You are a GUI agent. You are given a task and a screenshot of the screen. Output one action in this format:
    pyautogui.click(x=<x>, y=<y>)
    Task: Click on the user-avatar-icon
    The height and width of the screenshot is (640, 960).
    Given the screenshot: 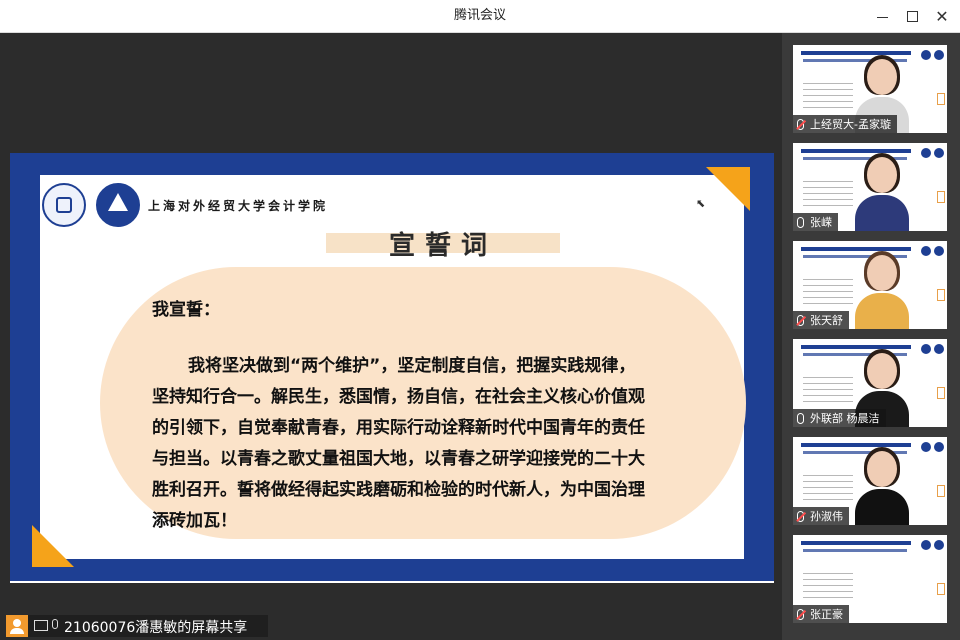 What is the action you would take?
    pyautogui.click(x=17, y=626)
    